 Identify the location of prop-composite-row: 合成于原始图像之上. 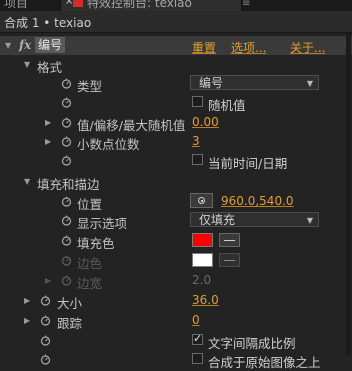
(176, 360).